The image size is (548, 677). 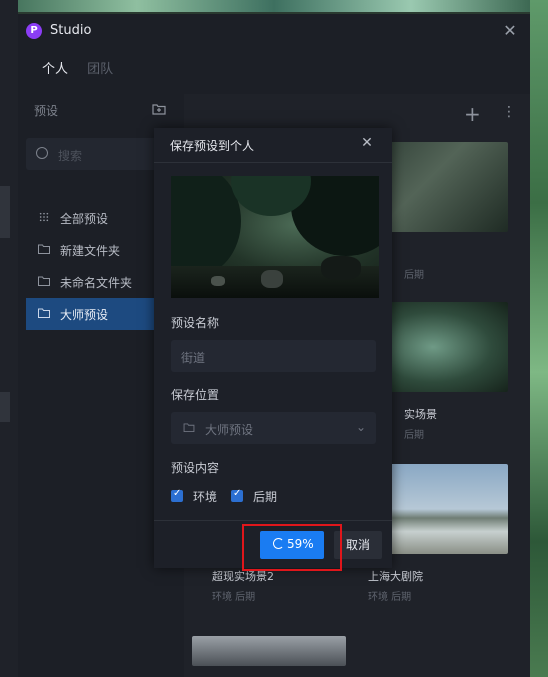 I want to click on preset-name-label: 预设名称, so click(x=195, y=323).